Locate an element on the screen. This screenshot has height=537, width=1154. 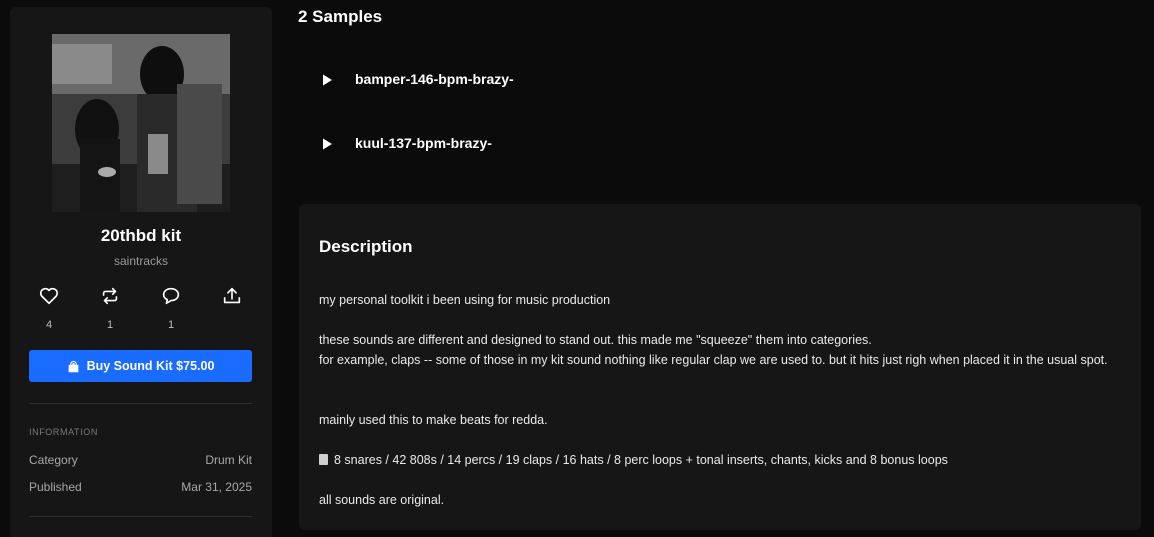
info-row-category: Category Drum Kit is located at coordinates (140, 461).